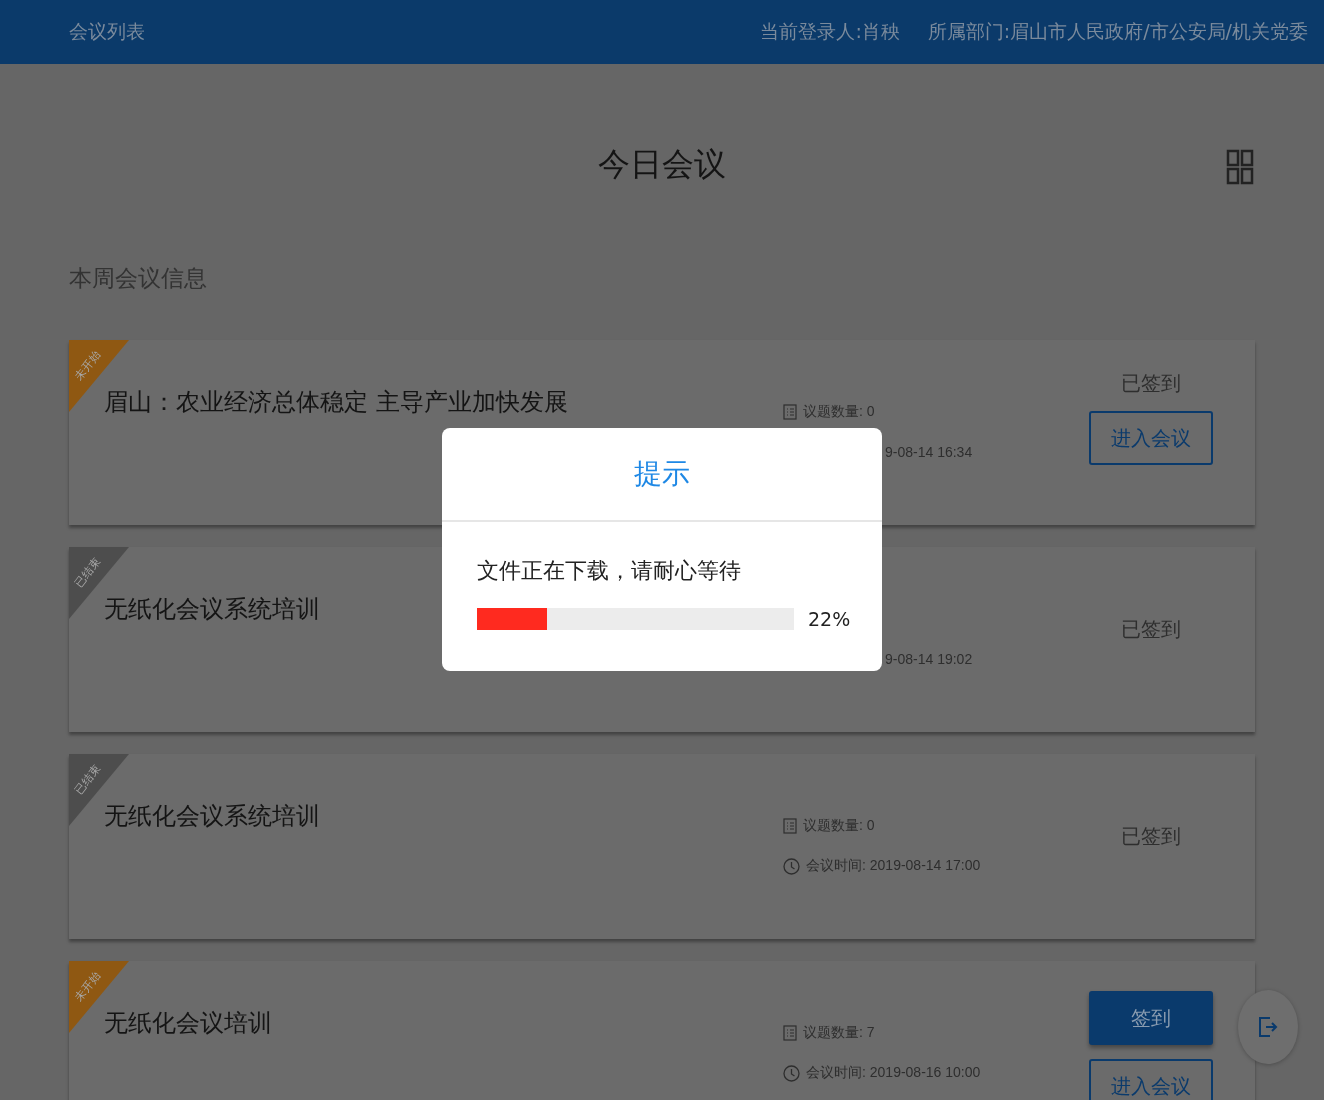 The width and height of the screenshot is (1324, 1100). Describe the element at coordinates (893, 866) in the screenshot. I see `meeting-time: 会议时间: 2019-08-14 17:00` at that location.